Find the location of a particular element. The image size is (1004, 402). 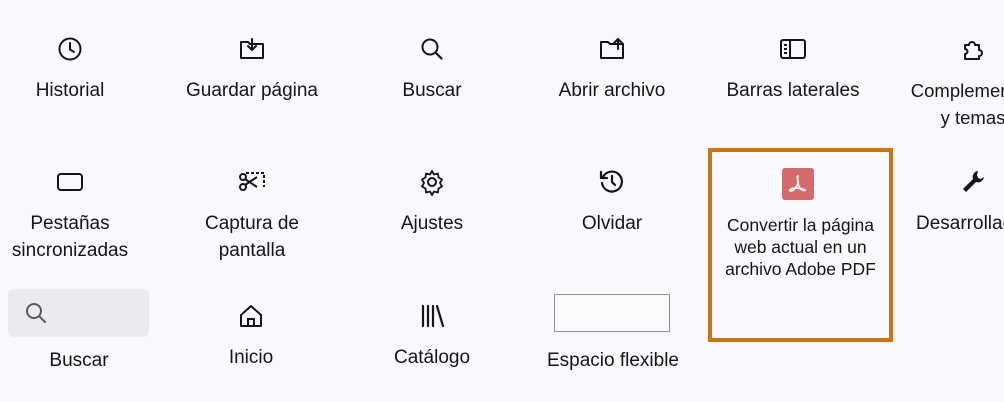

home-label: Inicio is located at coordinates (251, 357).